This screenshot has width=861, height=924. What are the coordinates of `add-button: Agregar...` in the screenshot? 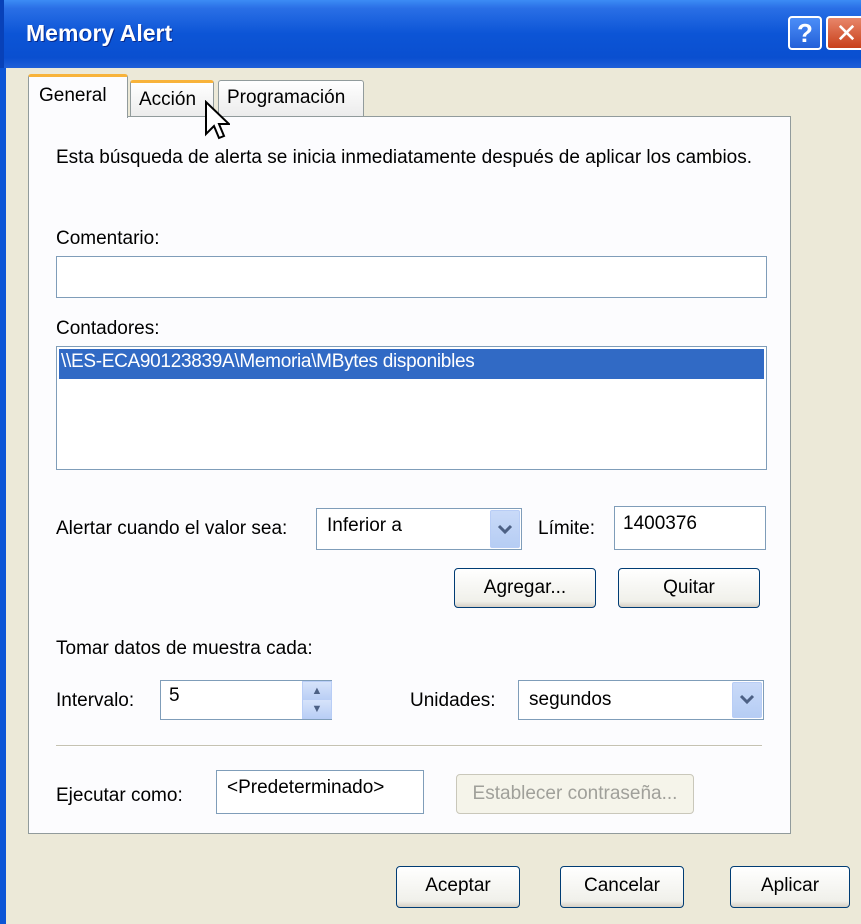 It's located at (525, 588).